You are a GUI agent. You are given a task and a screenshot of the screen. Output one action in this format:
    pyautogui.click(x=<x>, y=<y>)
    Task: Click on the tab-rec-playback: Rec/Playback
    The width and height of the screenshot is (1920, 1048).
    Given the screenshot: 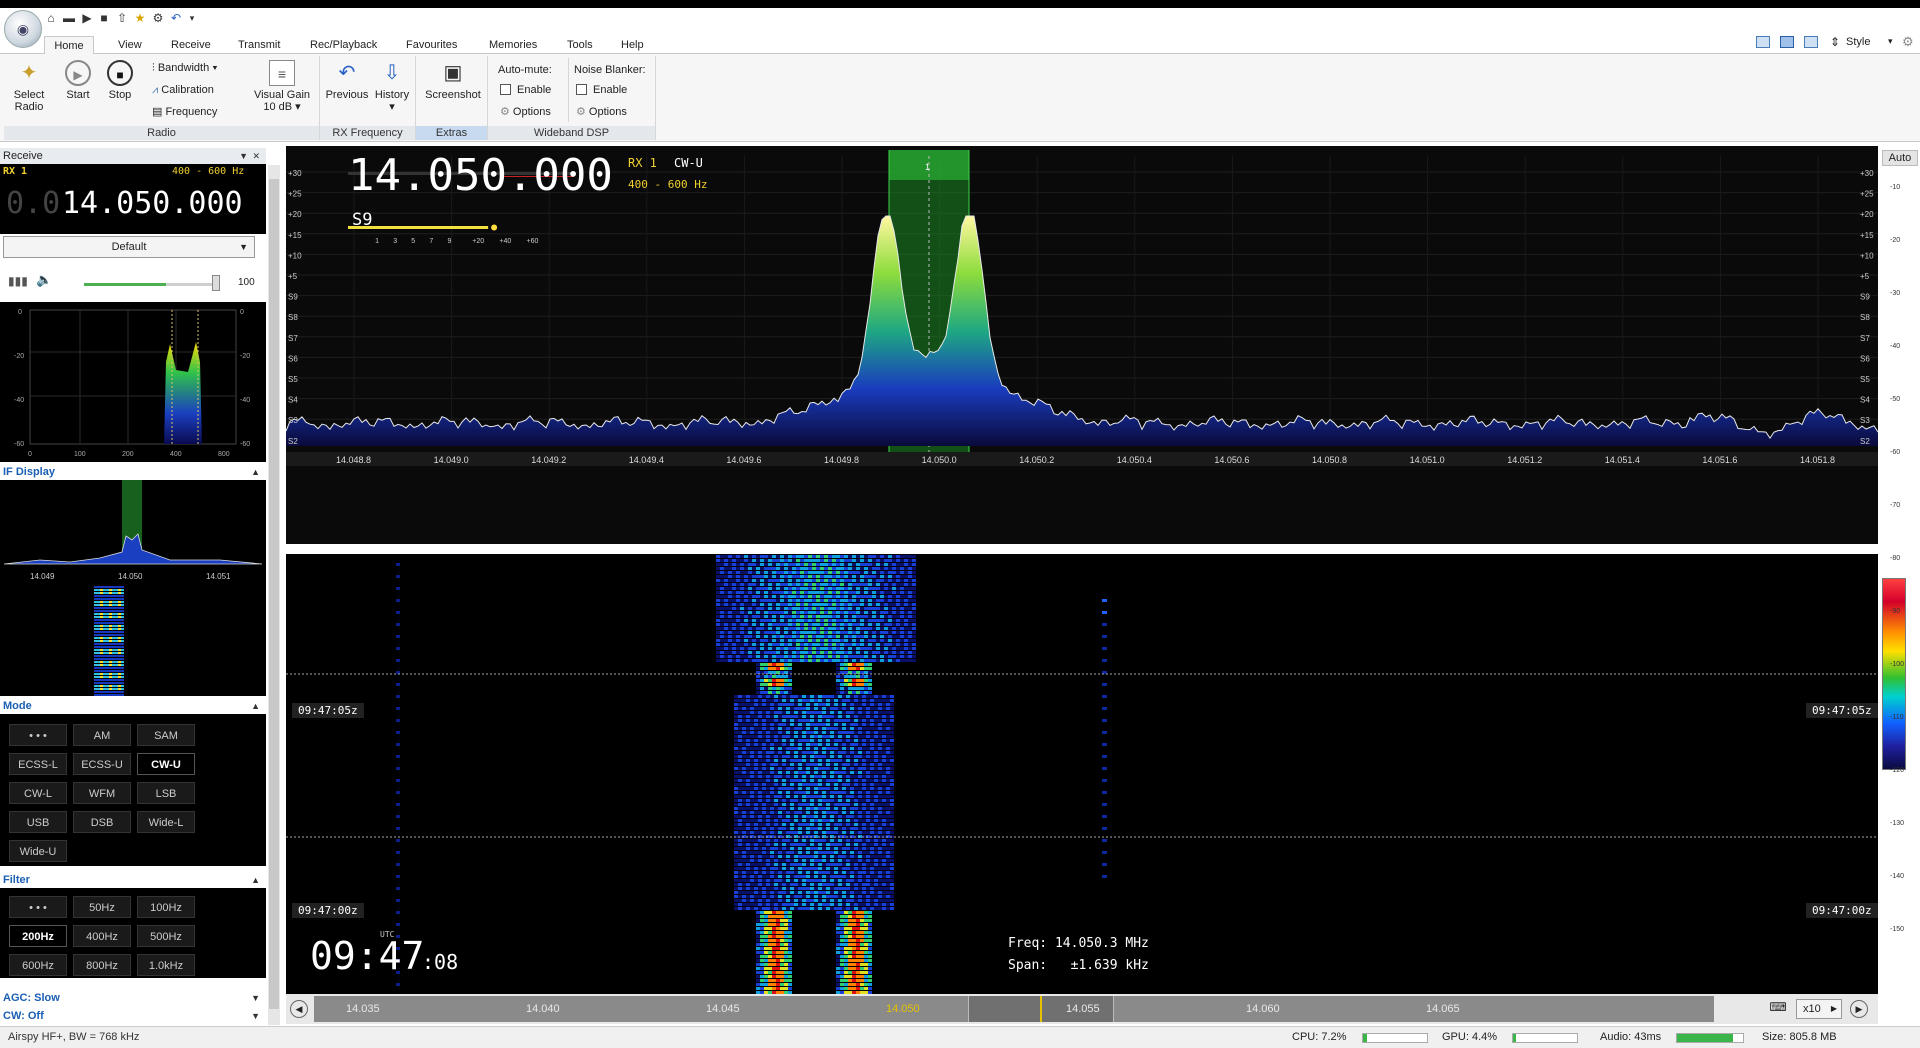 What is the action you would take?
    pyautogui.click(x=343, y=45)
    